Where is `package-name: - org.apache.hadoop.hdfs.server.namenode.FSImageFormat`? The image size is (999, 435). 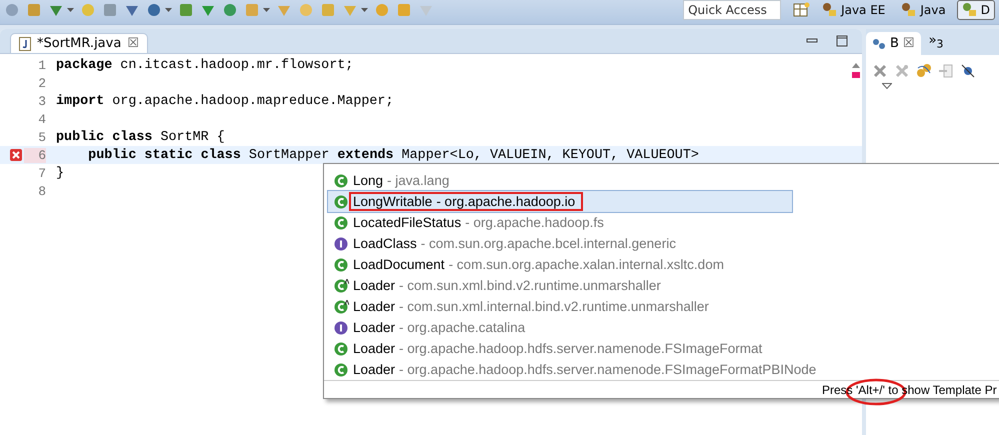
package-name: - org.apache.hadoop.hdfs.server.namenode.FSImageFormat is located at coordinates (580, 348).